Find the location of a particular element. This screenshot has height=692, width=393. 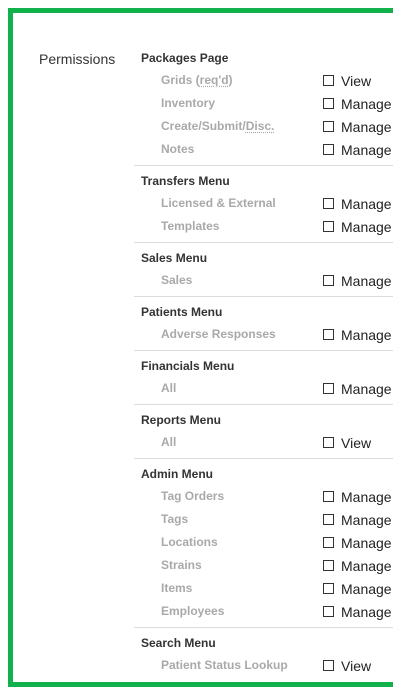

permission-name: Licensed & External is located at coordinates (218, 203).